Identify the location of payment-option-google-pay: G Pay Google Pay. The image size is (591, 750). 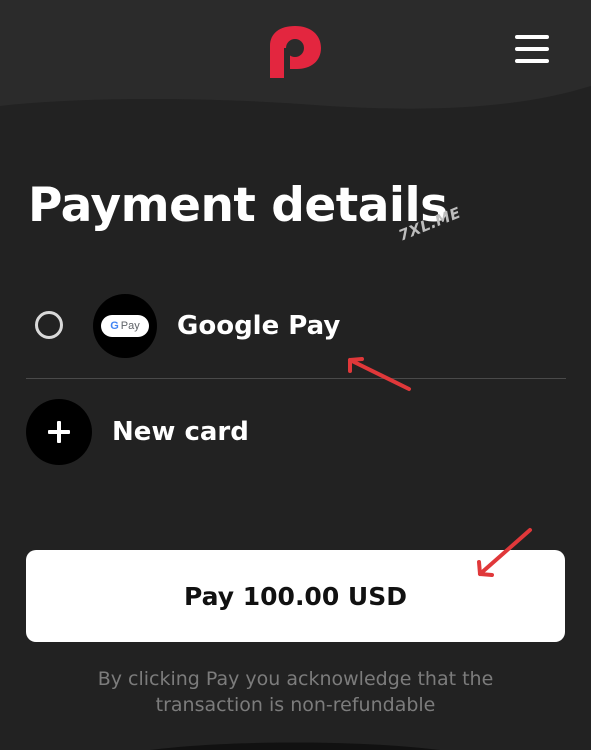
(296, 327).